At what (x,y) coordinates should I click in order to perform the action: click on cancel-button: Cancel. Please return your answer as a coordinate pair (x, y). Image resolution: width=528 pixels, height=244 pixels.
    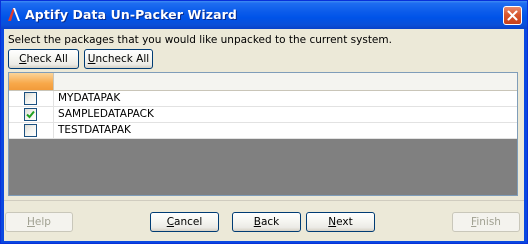
    Looking at the image, I should click on (184, 222).